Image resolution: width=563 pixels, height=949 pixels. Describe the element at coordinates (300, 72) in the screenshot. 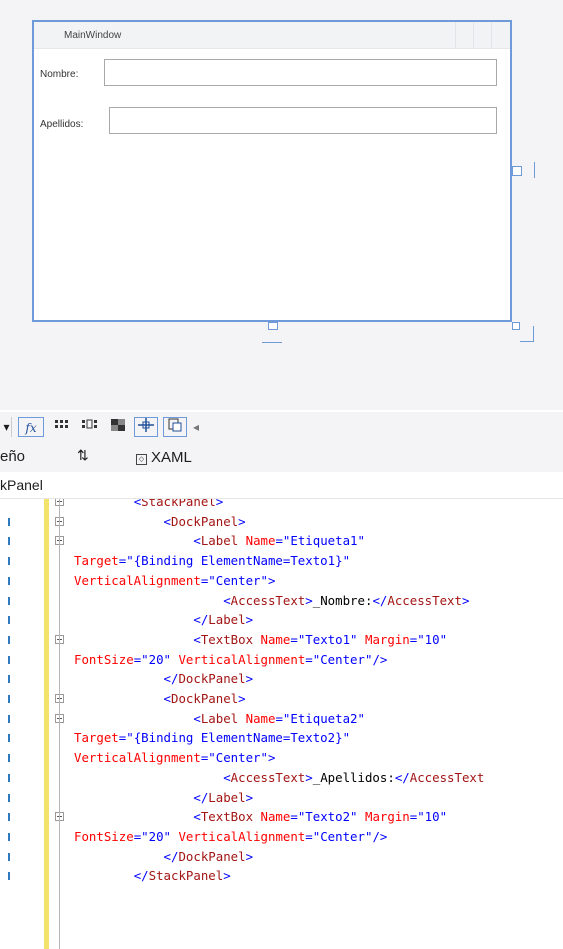

I see `textbox-nombre` at that location.